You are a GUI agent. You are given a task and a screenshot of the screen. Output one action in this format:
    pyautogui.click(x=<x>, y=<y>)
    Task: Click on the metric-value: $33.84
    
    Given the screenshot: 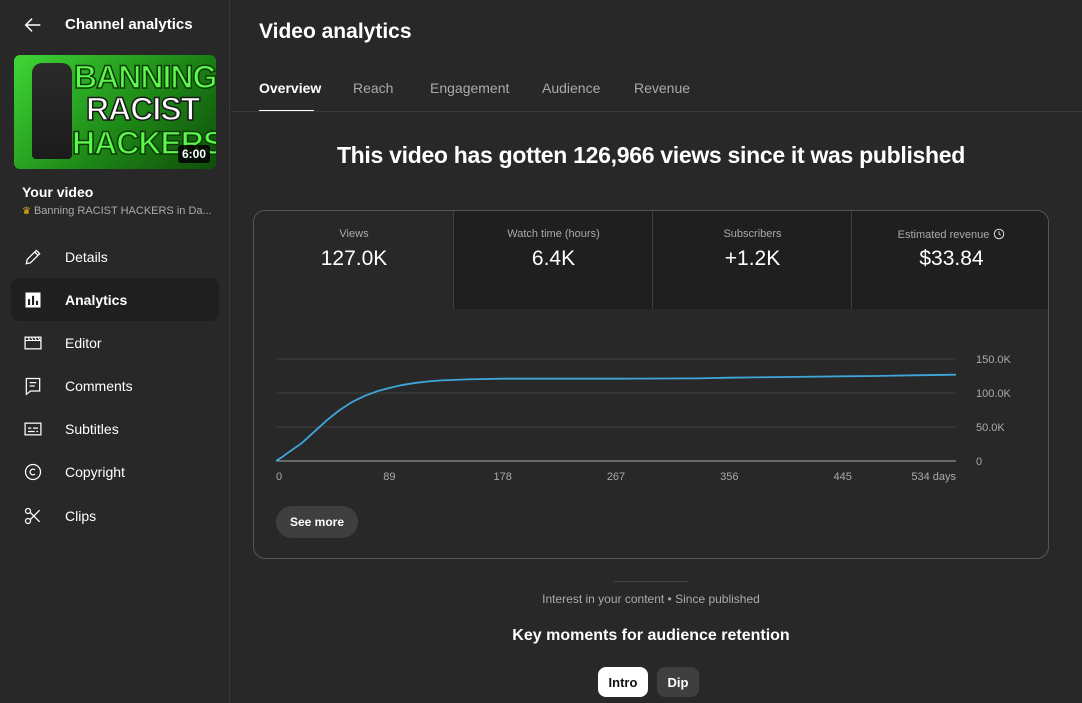 What is the action you would take?
    pyautogui.click(x=951, y=258)
    